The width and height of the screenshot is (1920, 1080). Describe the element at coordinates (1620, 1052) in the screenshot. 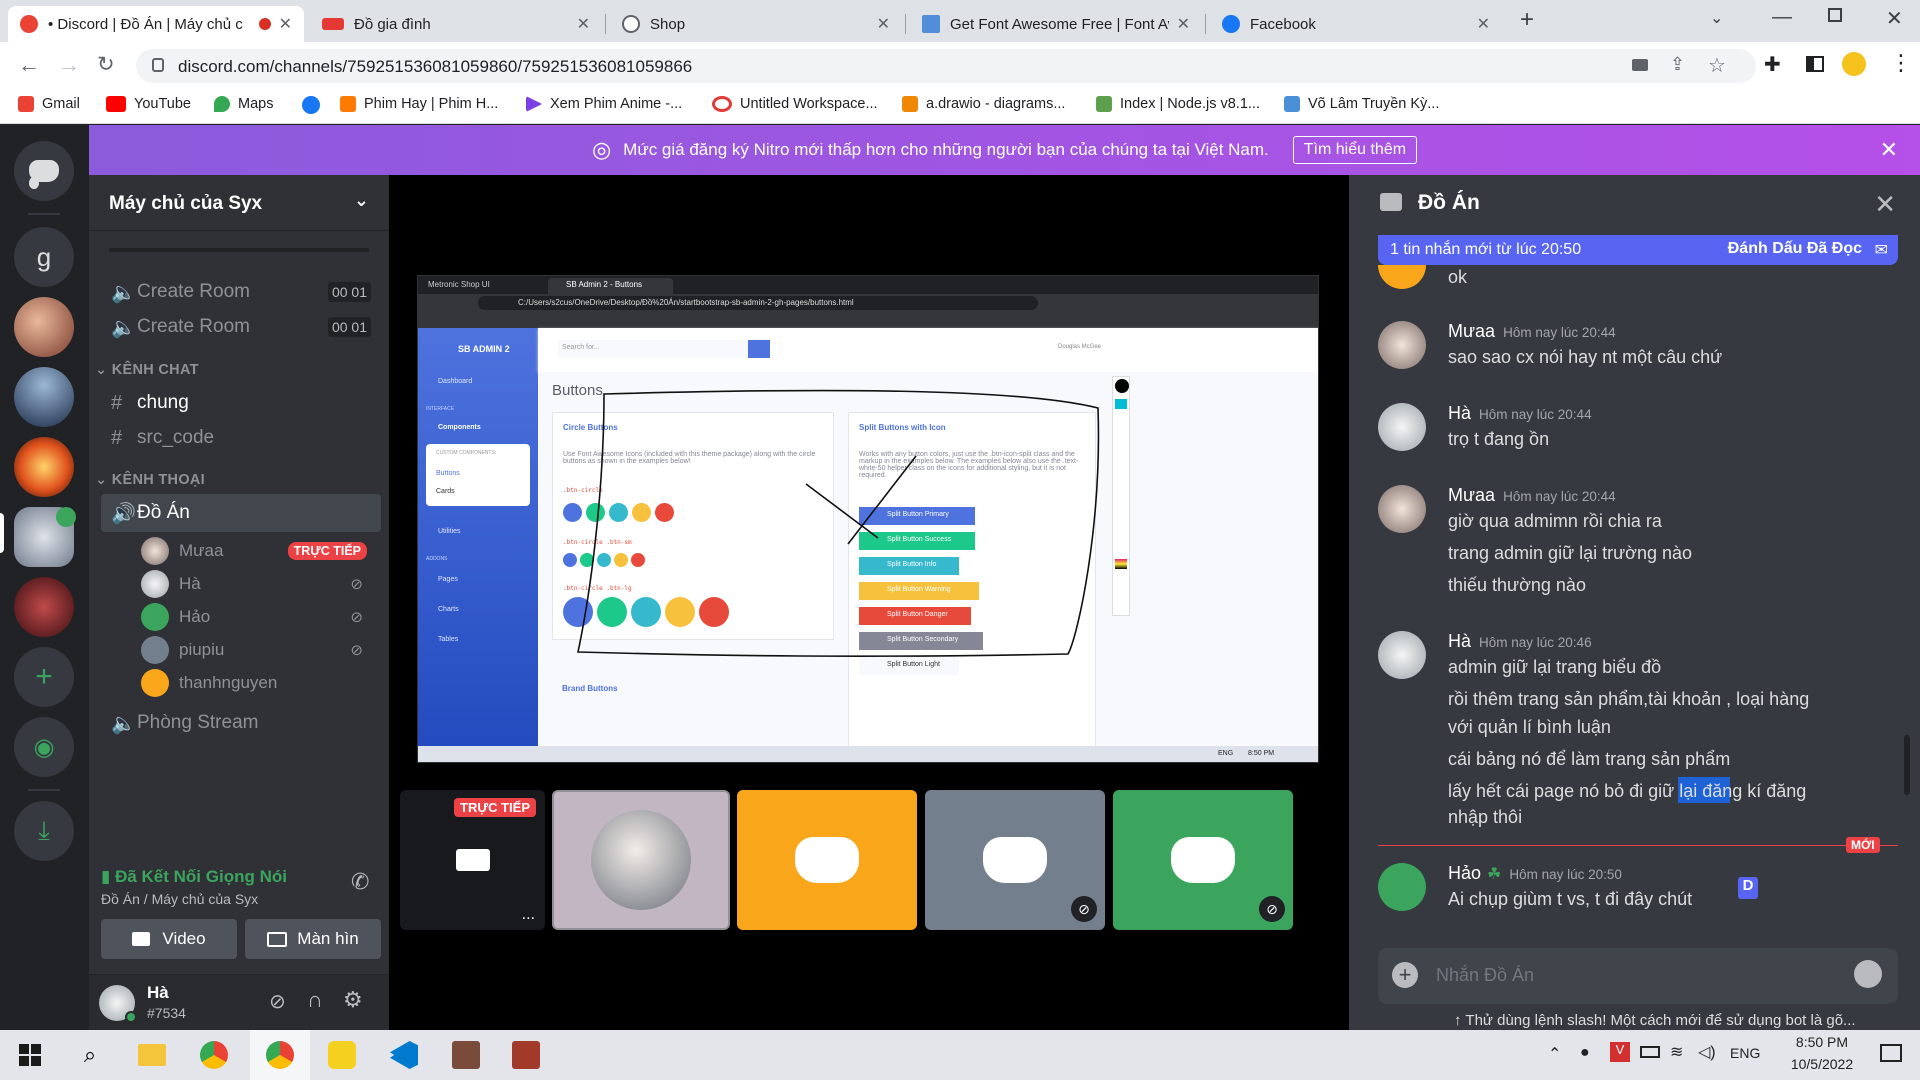

I see `tray-app-icon: V` at that location.